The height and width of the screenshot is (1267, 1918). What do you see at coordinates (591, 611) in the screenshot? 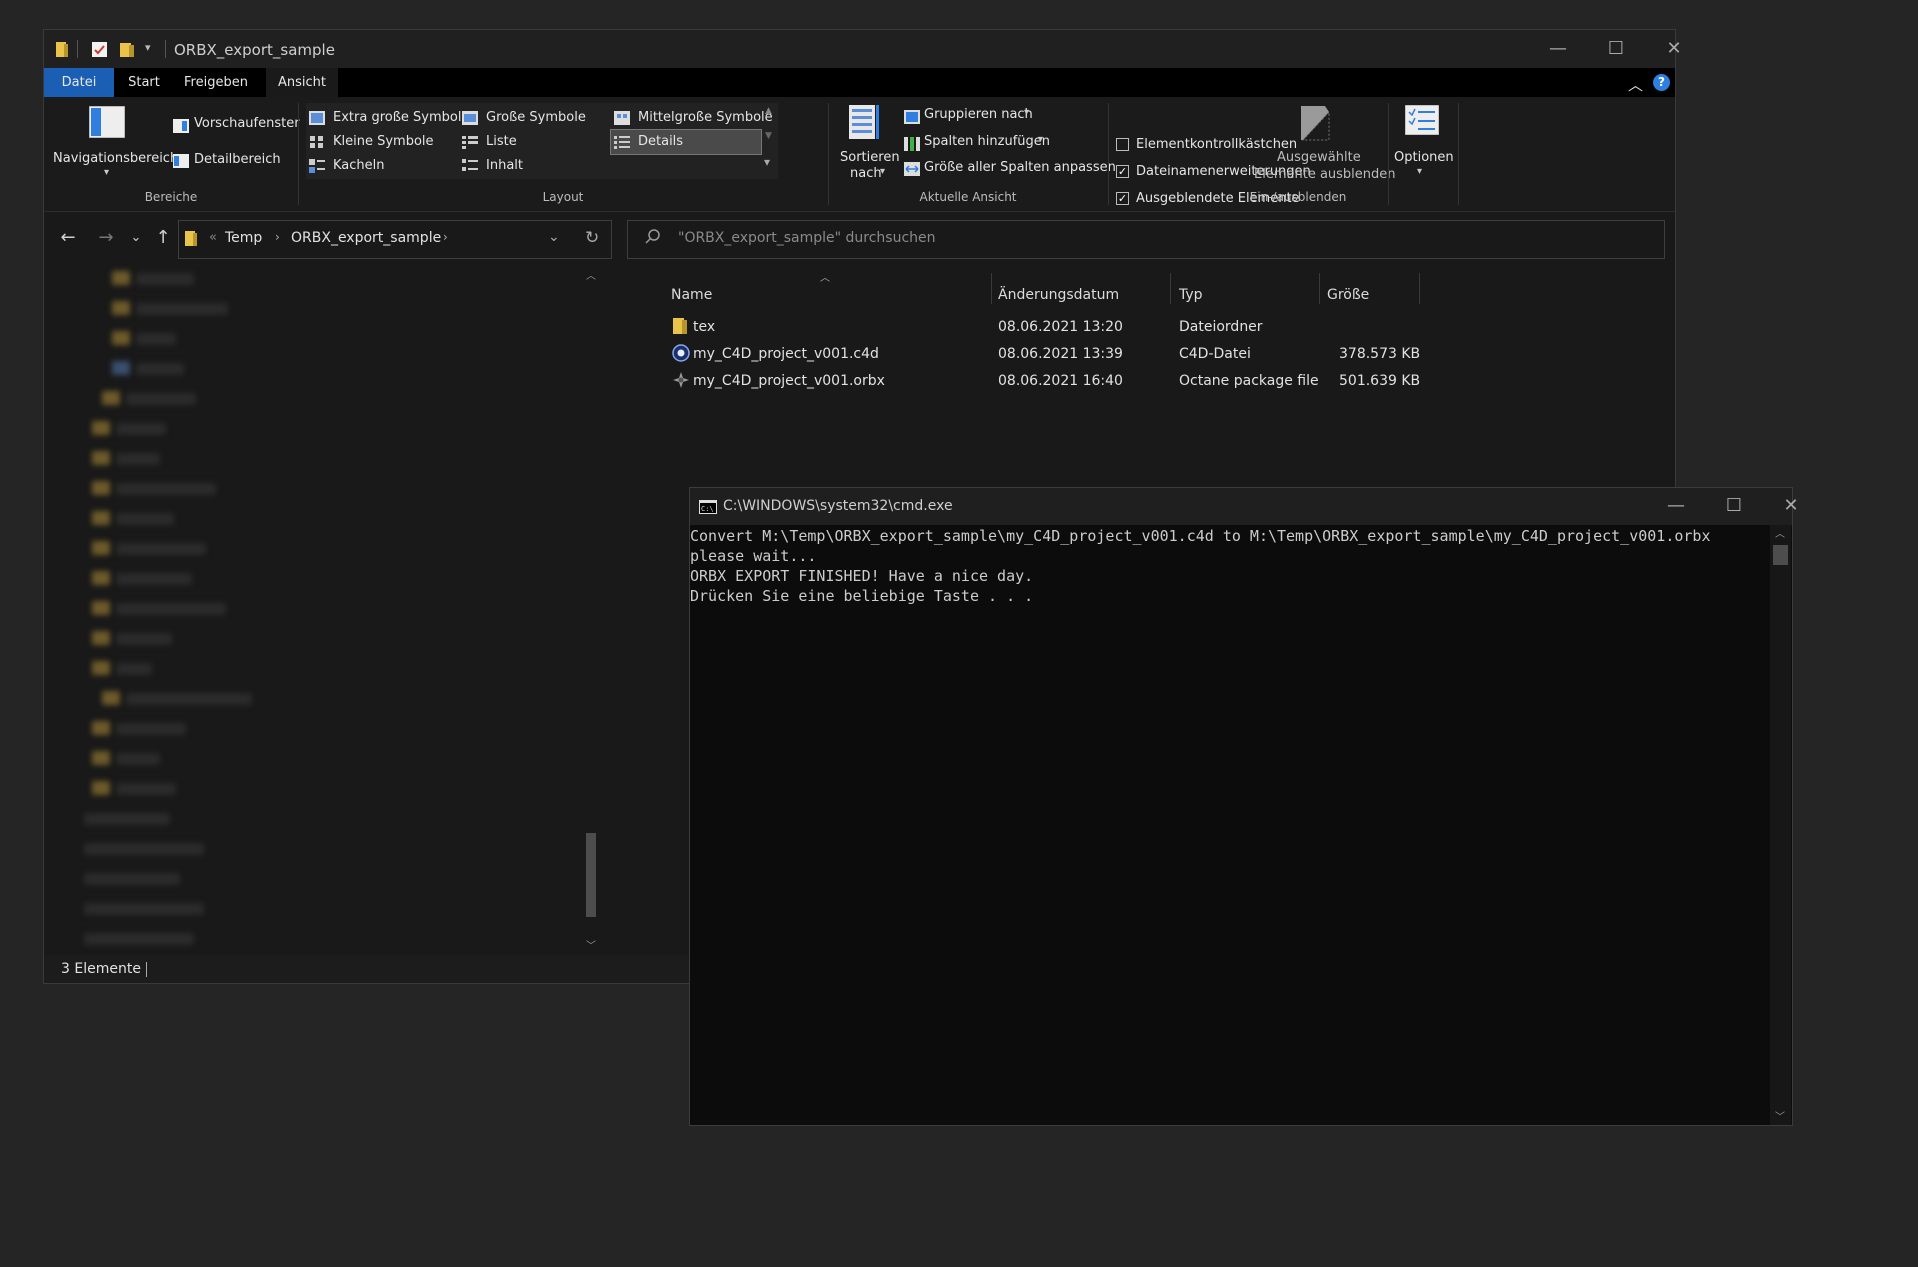
I see `nav-scrollbar: ︿ ﹀` at bounding box center [591, 611].